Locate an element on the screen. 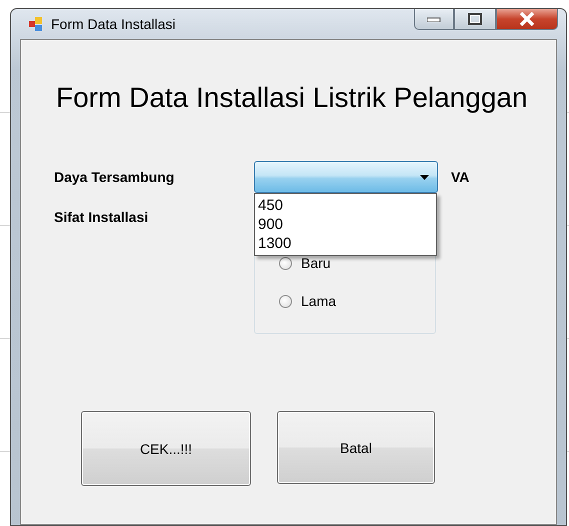  radio-label: Lama is located at coordinates (318, 301).